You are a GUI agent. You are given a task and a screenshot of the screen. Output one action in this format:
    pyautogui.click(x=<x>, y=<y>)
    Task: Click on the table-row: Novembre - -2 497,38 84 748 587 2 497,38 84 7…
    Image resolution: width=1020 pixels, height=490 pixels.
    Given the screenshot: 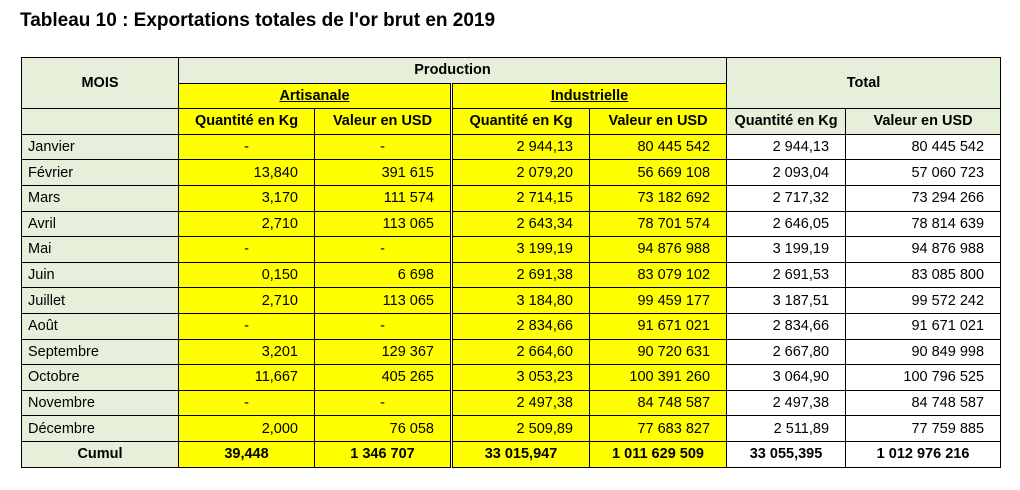 What is the action you would take?
    pyautogui.click(x=511, y=403)
    